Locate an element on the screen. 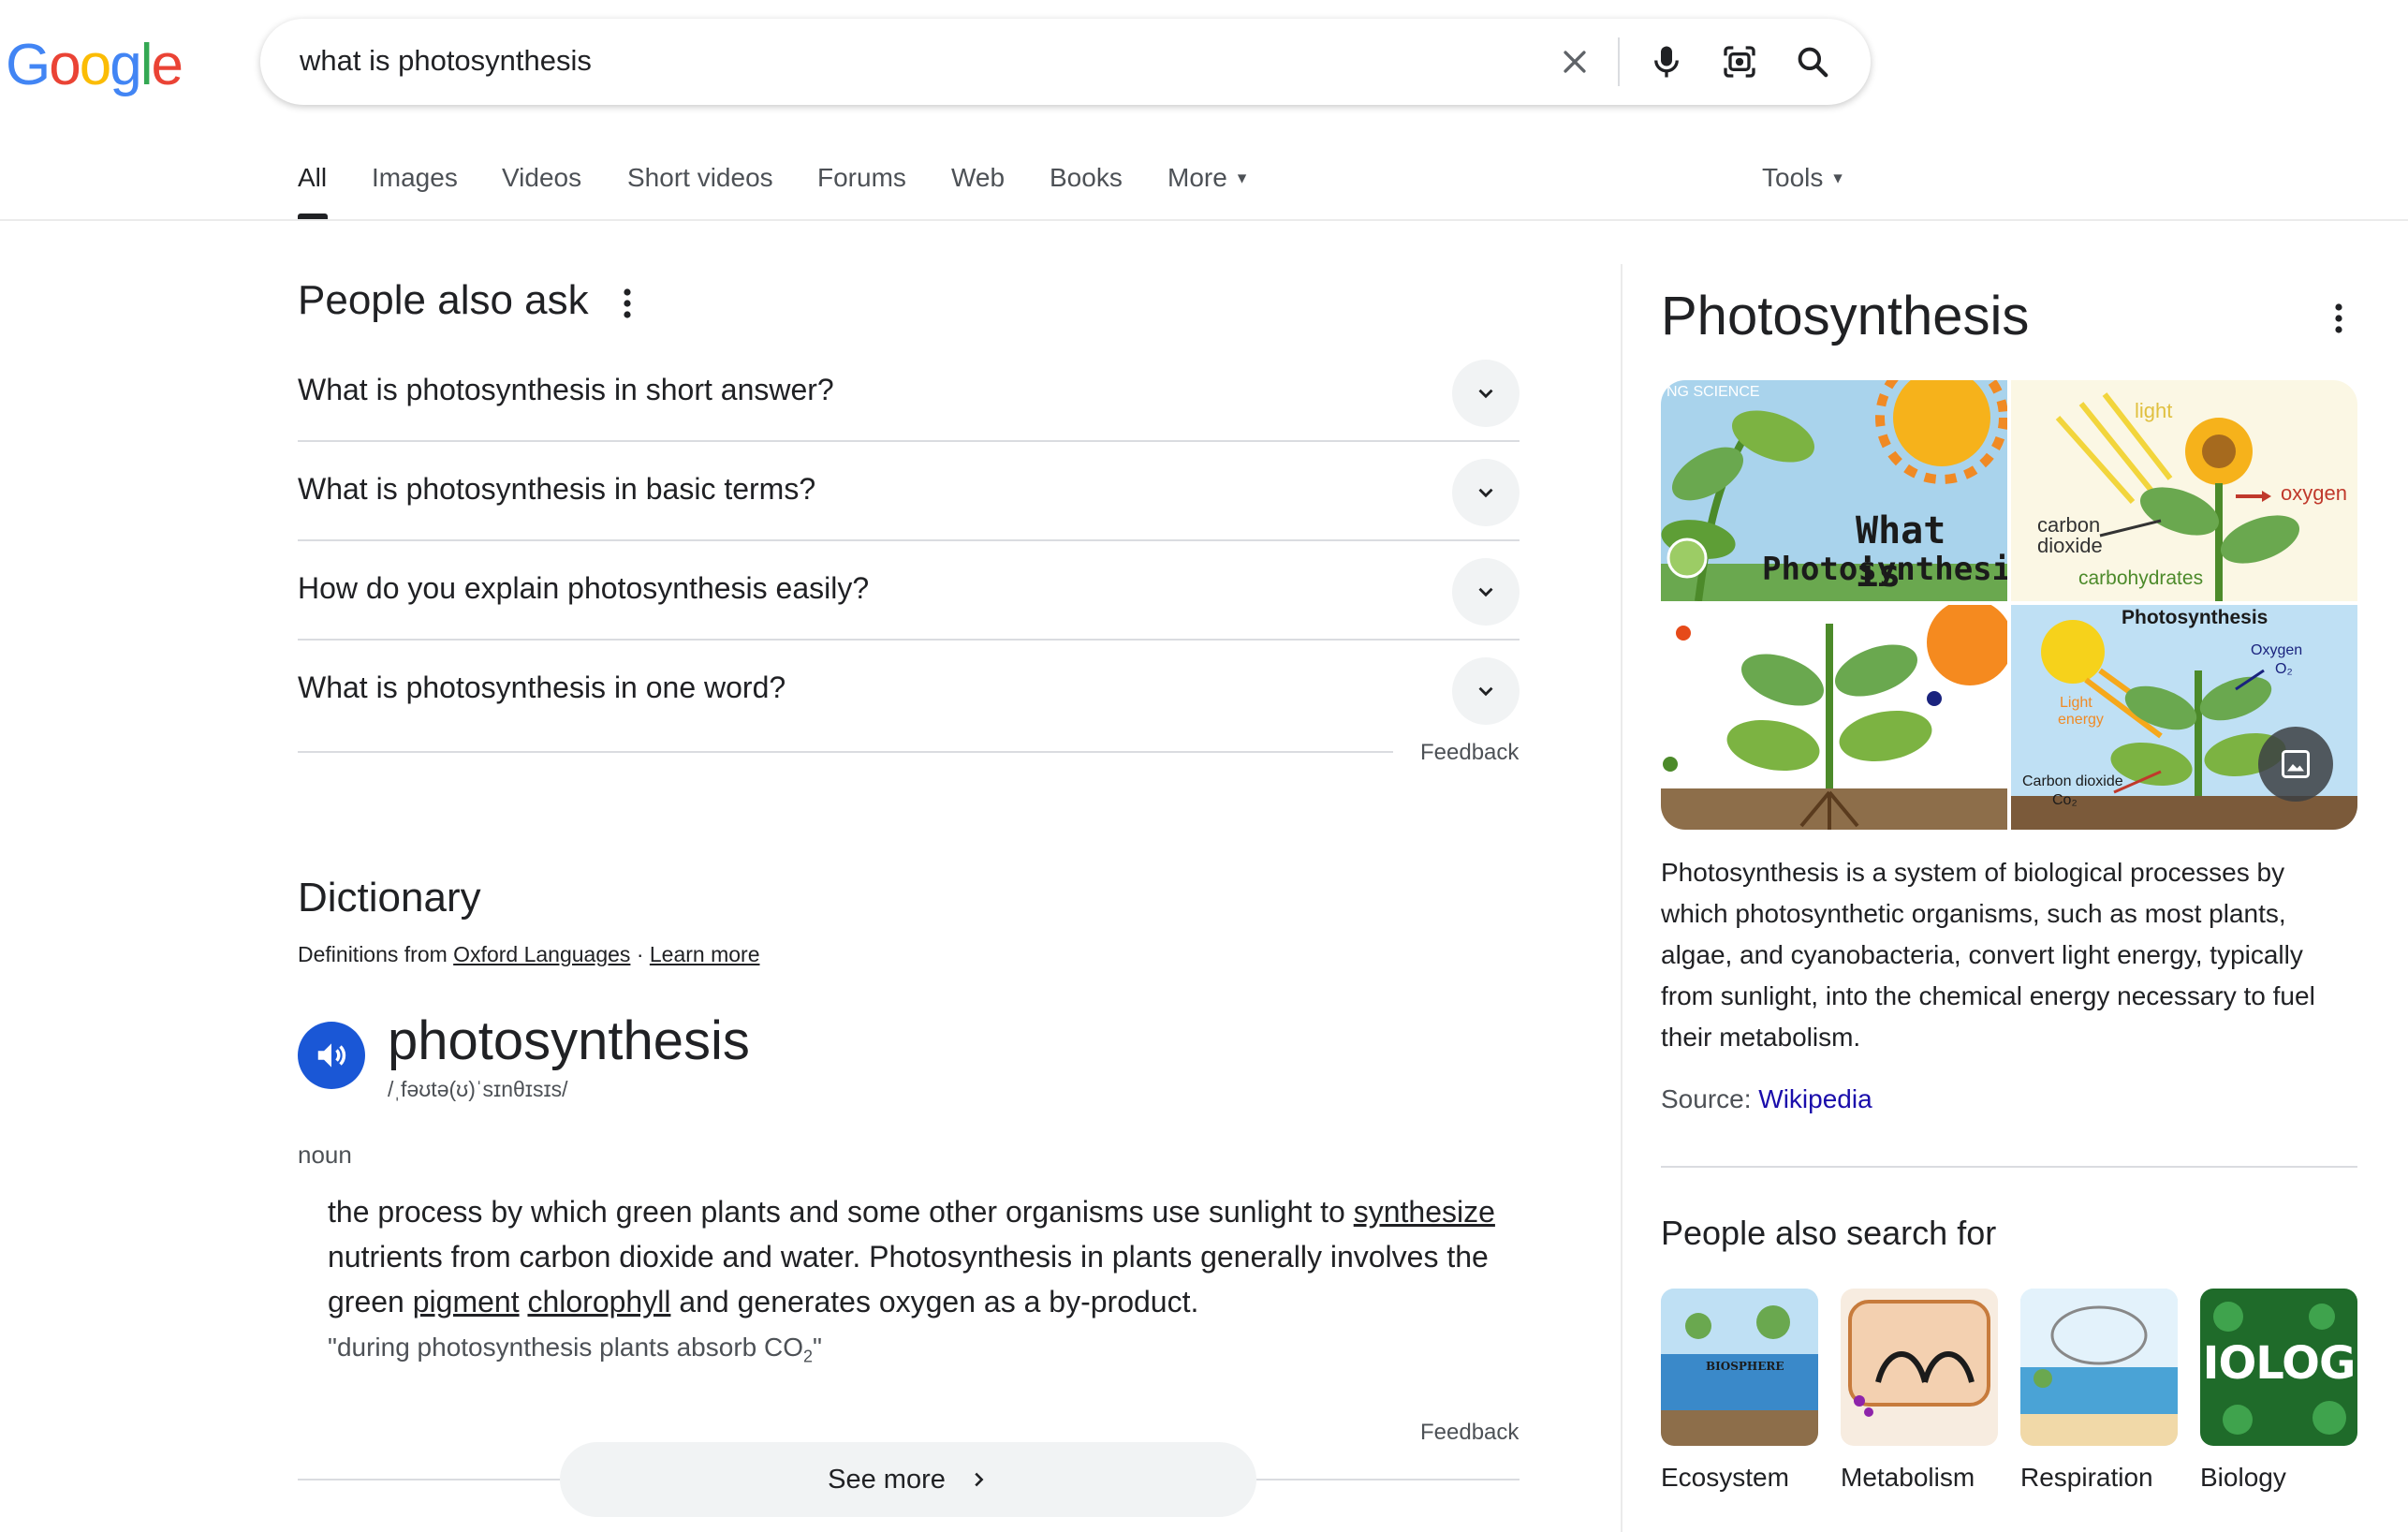  tab-forums: Forums is located at coordinates (861, 178).